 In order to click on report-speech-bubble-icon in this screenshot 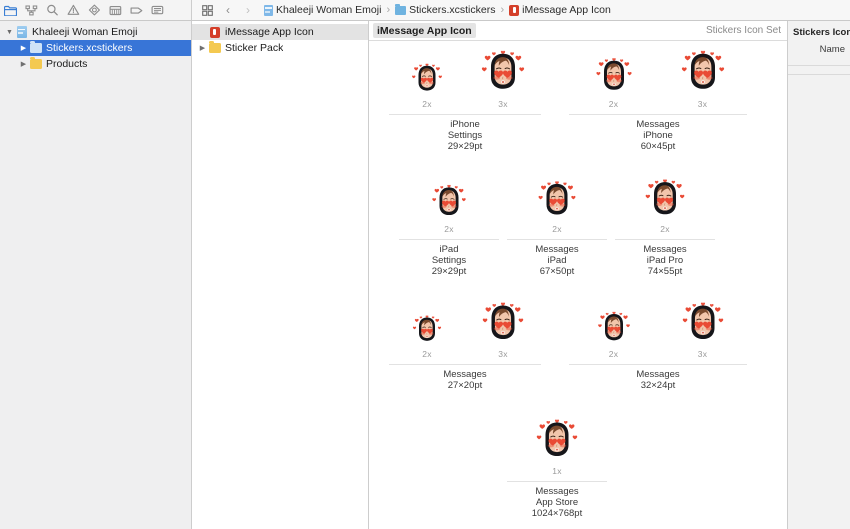, I will do `click(157, 10)`.